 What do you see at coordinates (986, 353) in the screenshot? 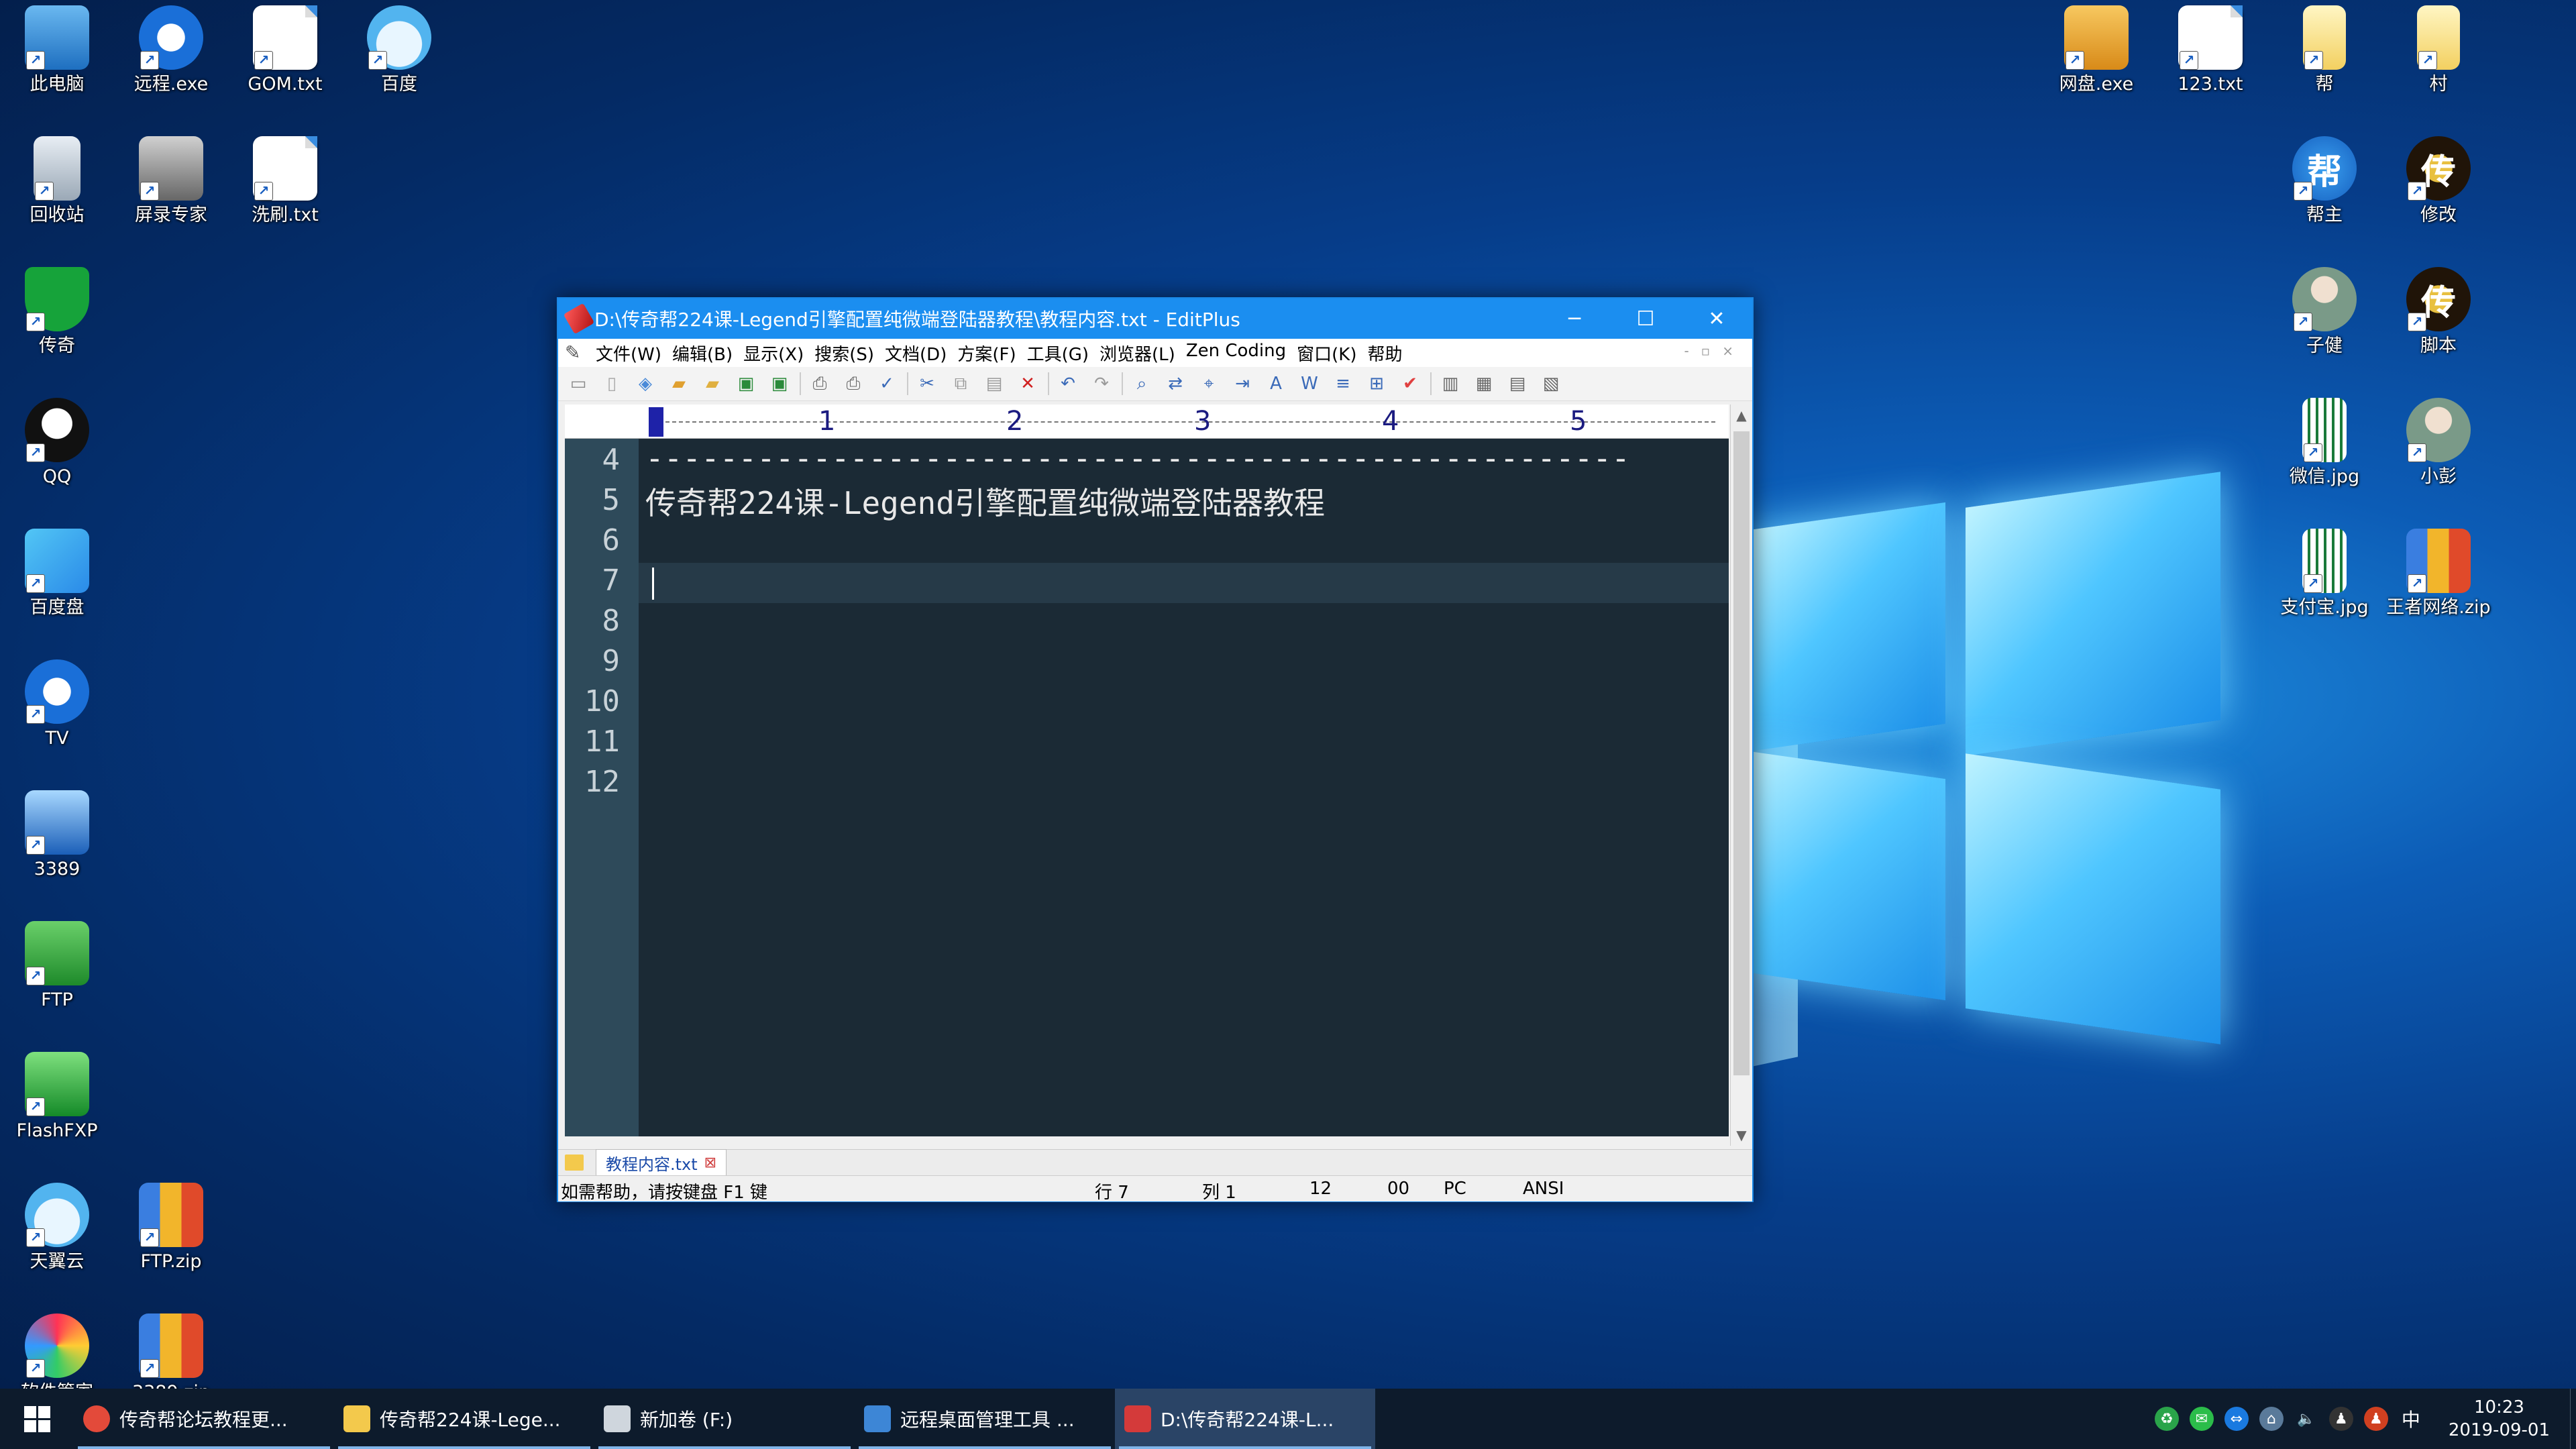
I see `menu-item-5: 方案(F)` at bounding box center [986, 353].